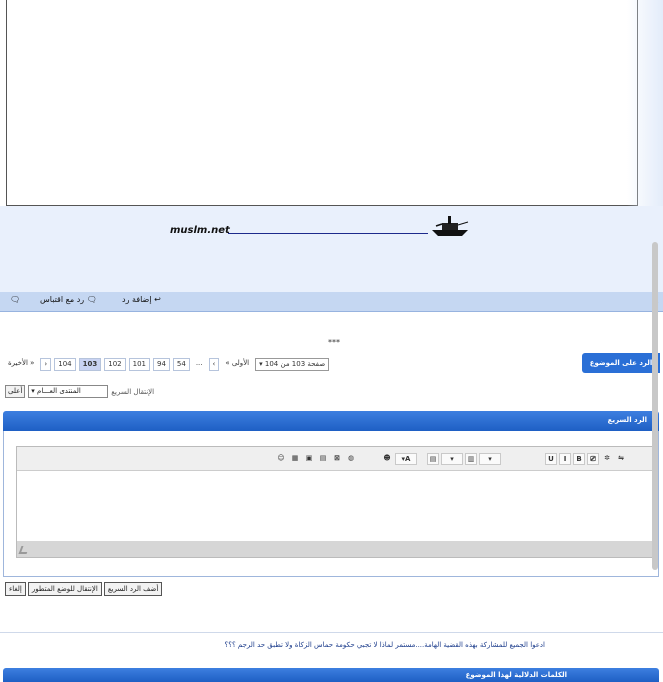  I want to click on reply-with-quote-button: رد مع اقتباس 🗨, so click(68, 299).